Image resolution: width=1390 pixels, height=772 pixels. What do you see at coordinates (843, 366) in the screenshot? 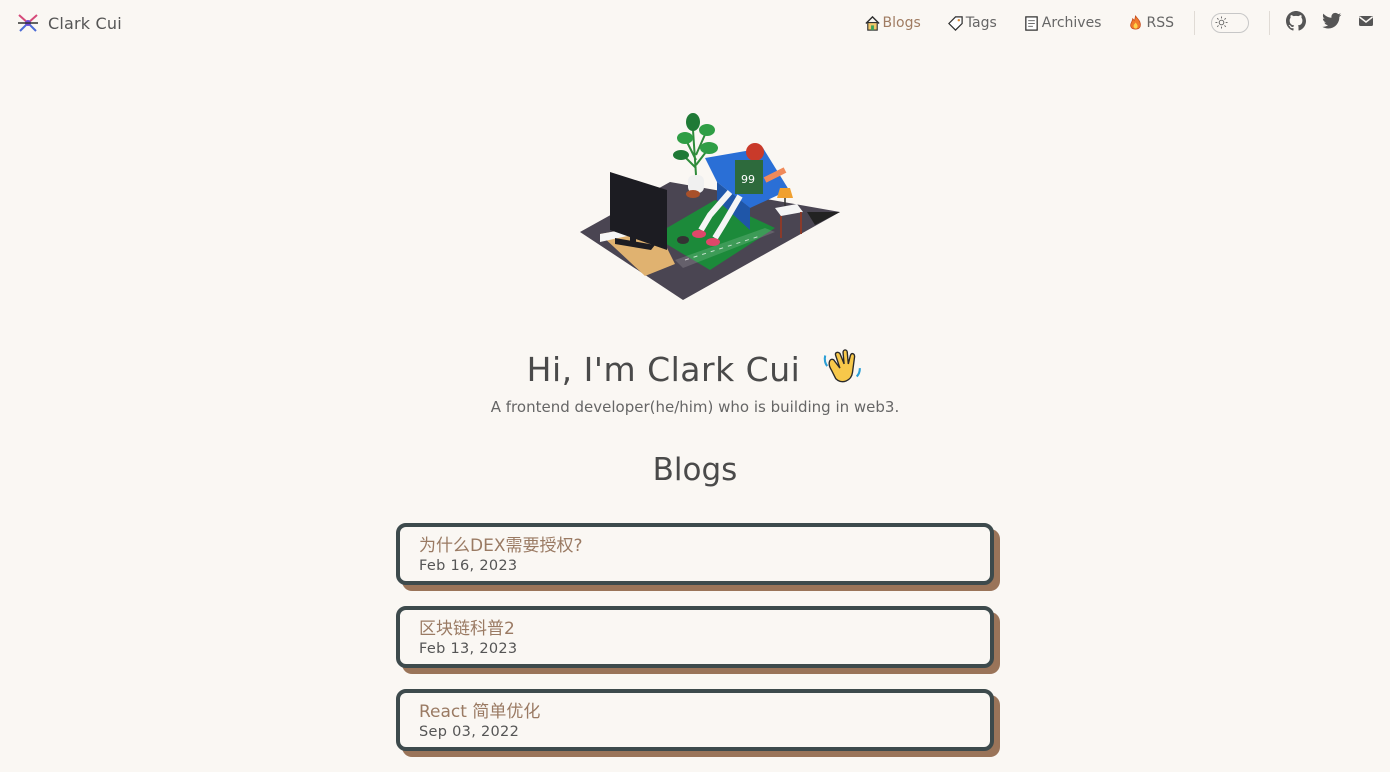
I see `waving-hand-icon` at bounding box center [843, 366].